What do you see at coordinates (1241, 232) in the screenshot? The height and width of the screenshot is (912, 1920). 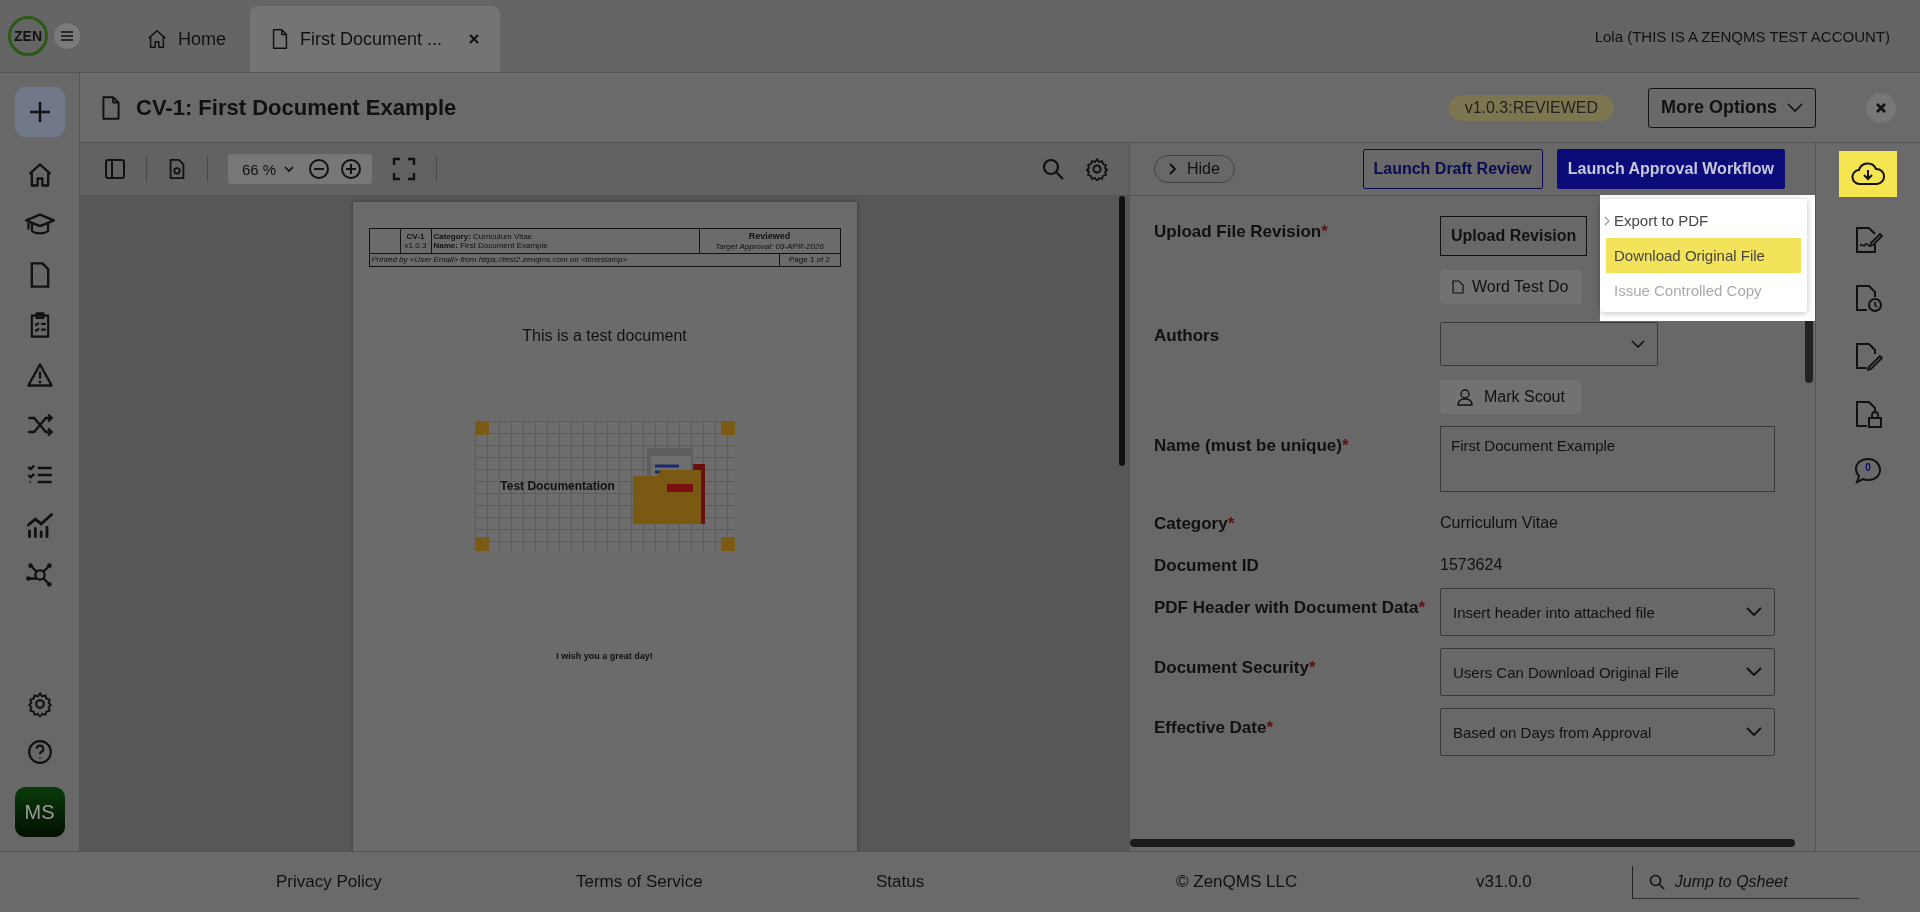 I see `field-label: Upload File Revision*` at bounding box center [1241, 232].